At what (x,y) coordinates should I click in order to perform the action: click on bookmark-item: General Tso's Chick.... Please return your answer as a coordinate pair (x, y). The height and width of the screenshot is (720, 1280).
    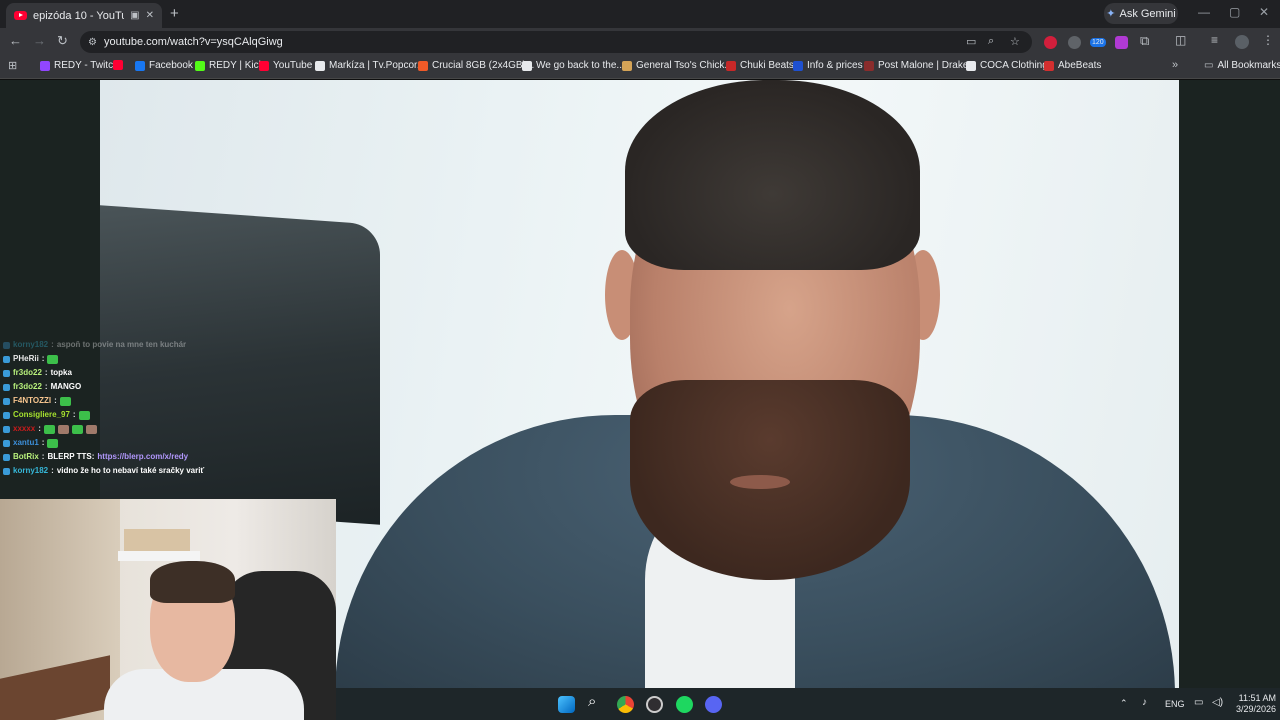
    Looking at the image, I should click on (677, 65).